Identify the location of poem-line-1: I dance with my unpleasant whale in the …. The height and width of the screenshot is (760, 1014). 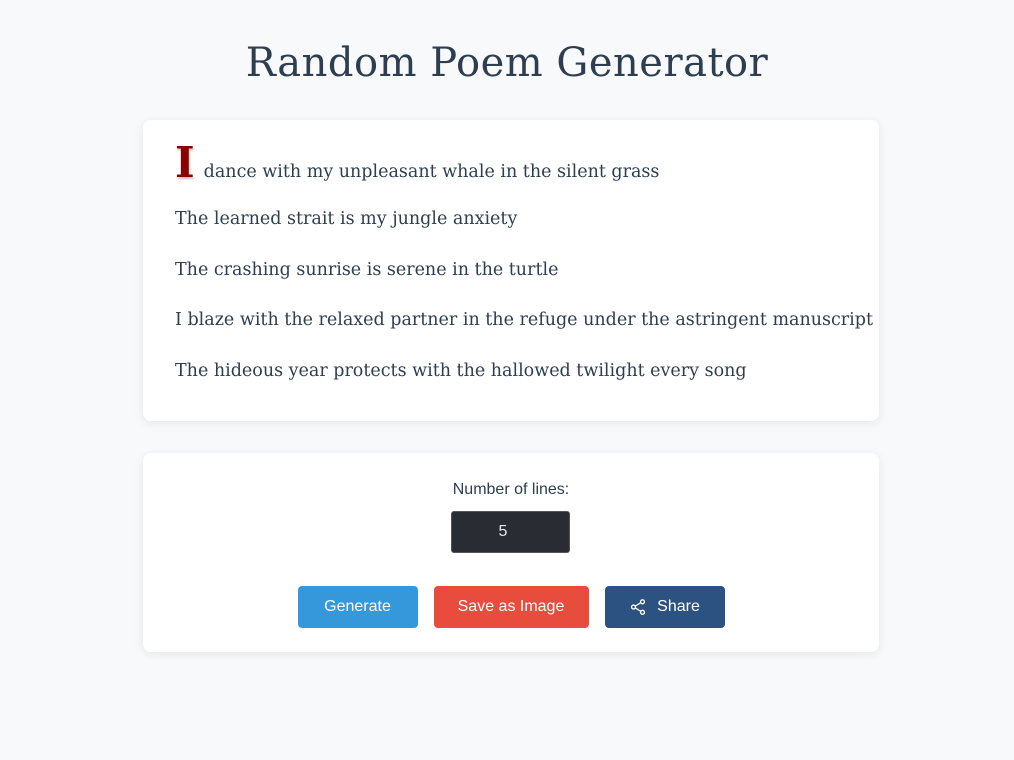
(511, 166).